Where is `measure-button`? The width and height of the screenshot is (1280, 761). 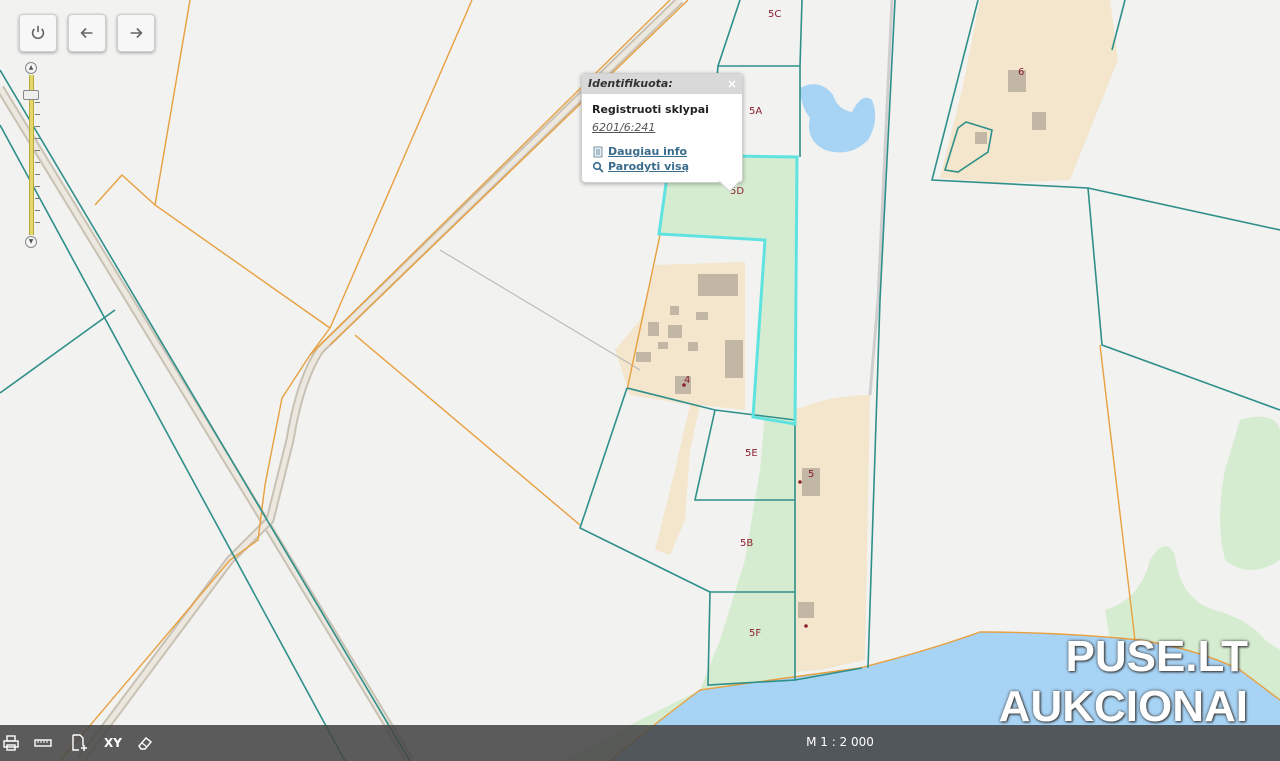
measure-button is located at coordinates (43, 743).